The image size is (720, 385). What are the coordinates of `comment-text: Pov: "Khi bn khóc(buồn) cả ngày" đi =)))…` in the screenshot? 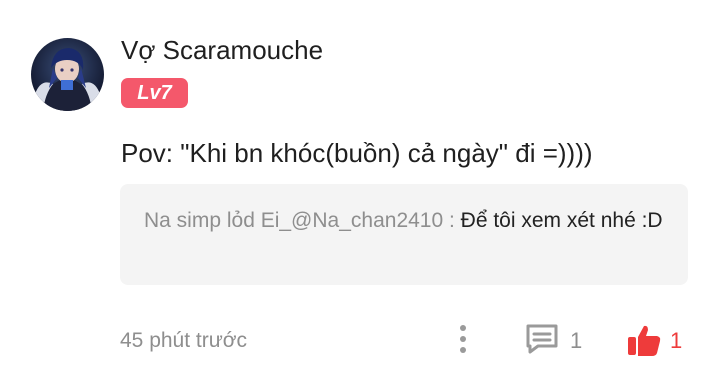 It's located at (357, 153).